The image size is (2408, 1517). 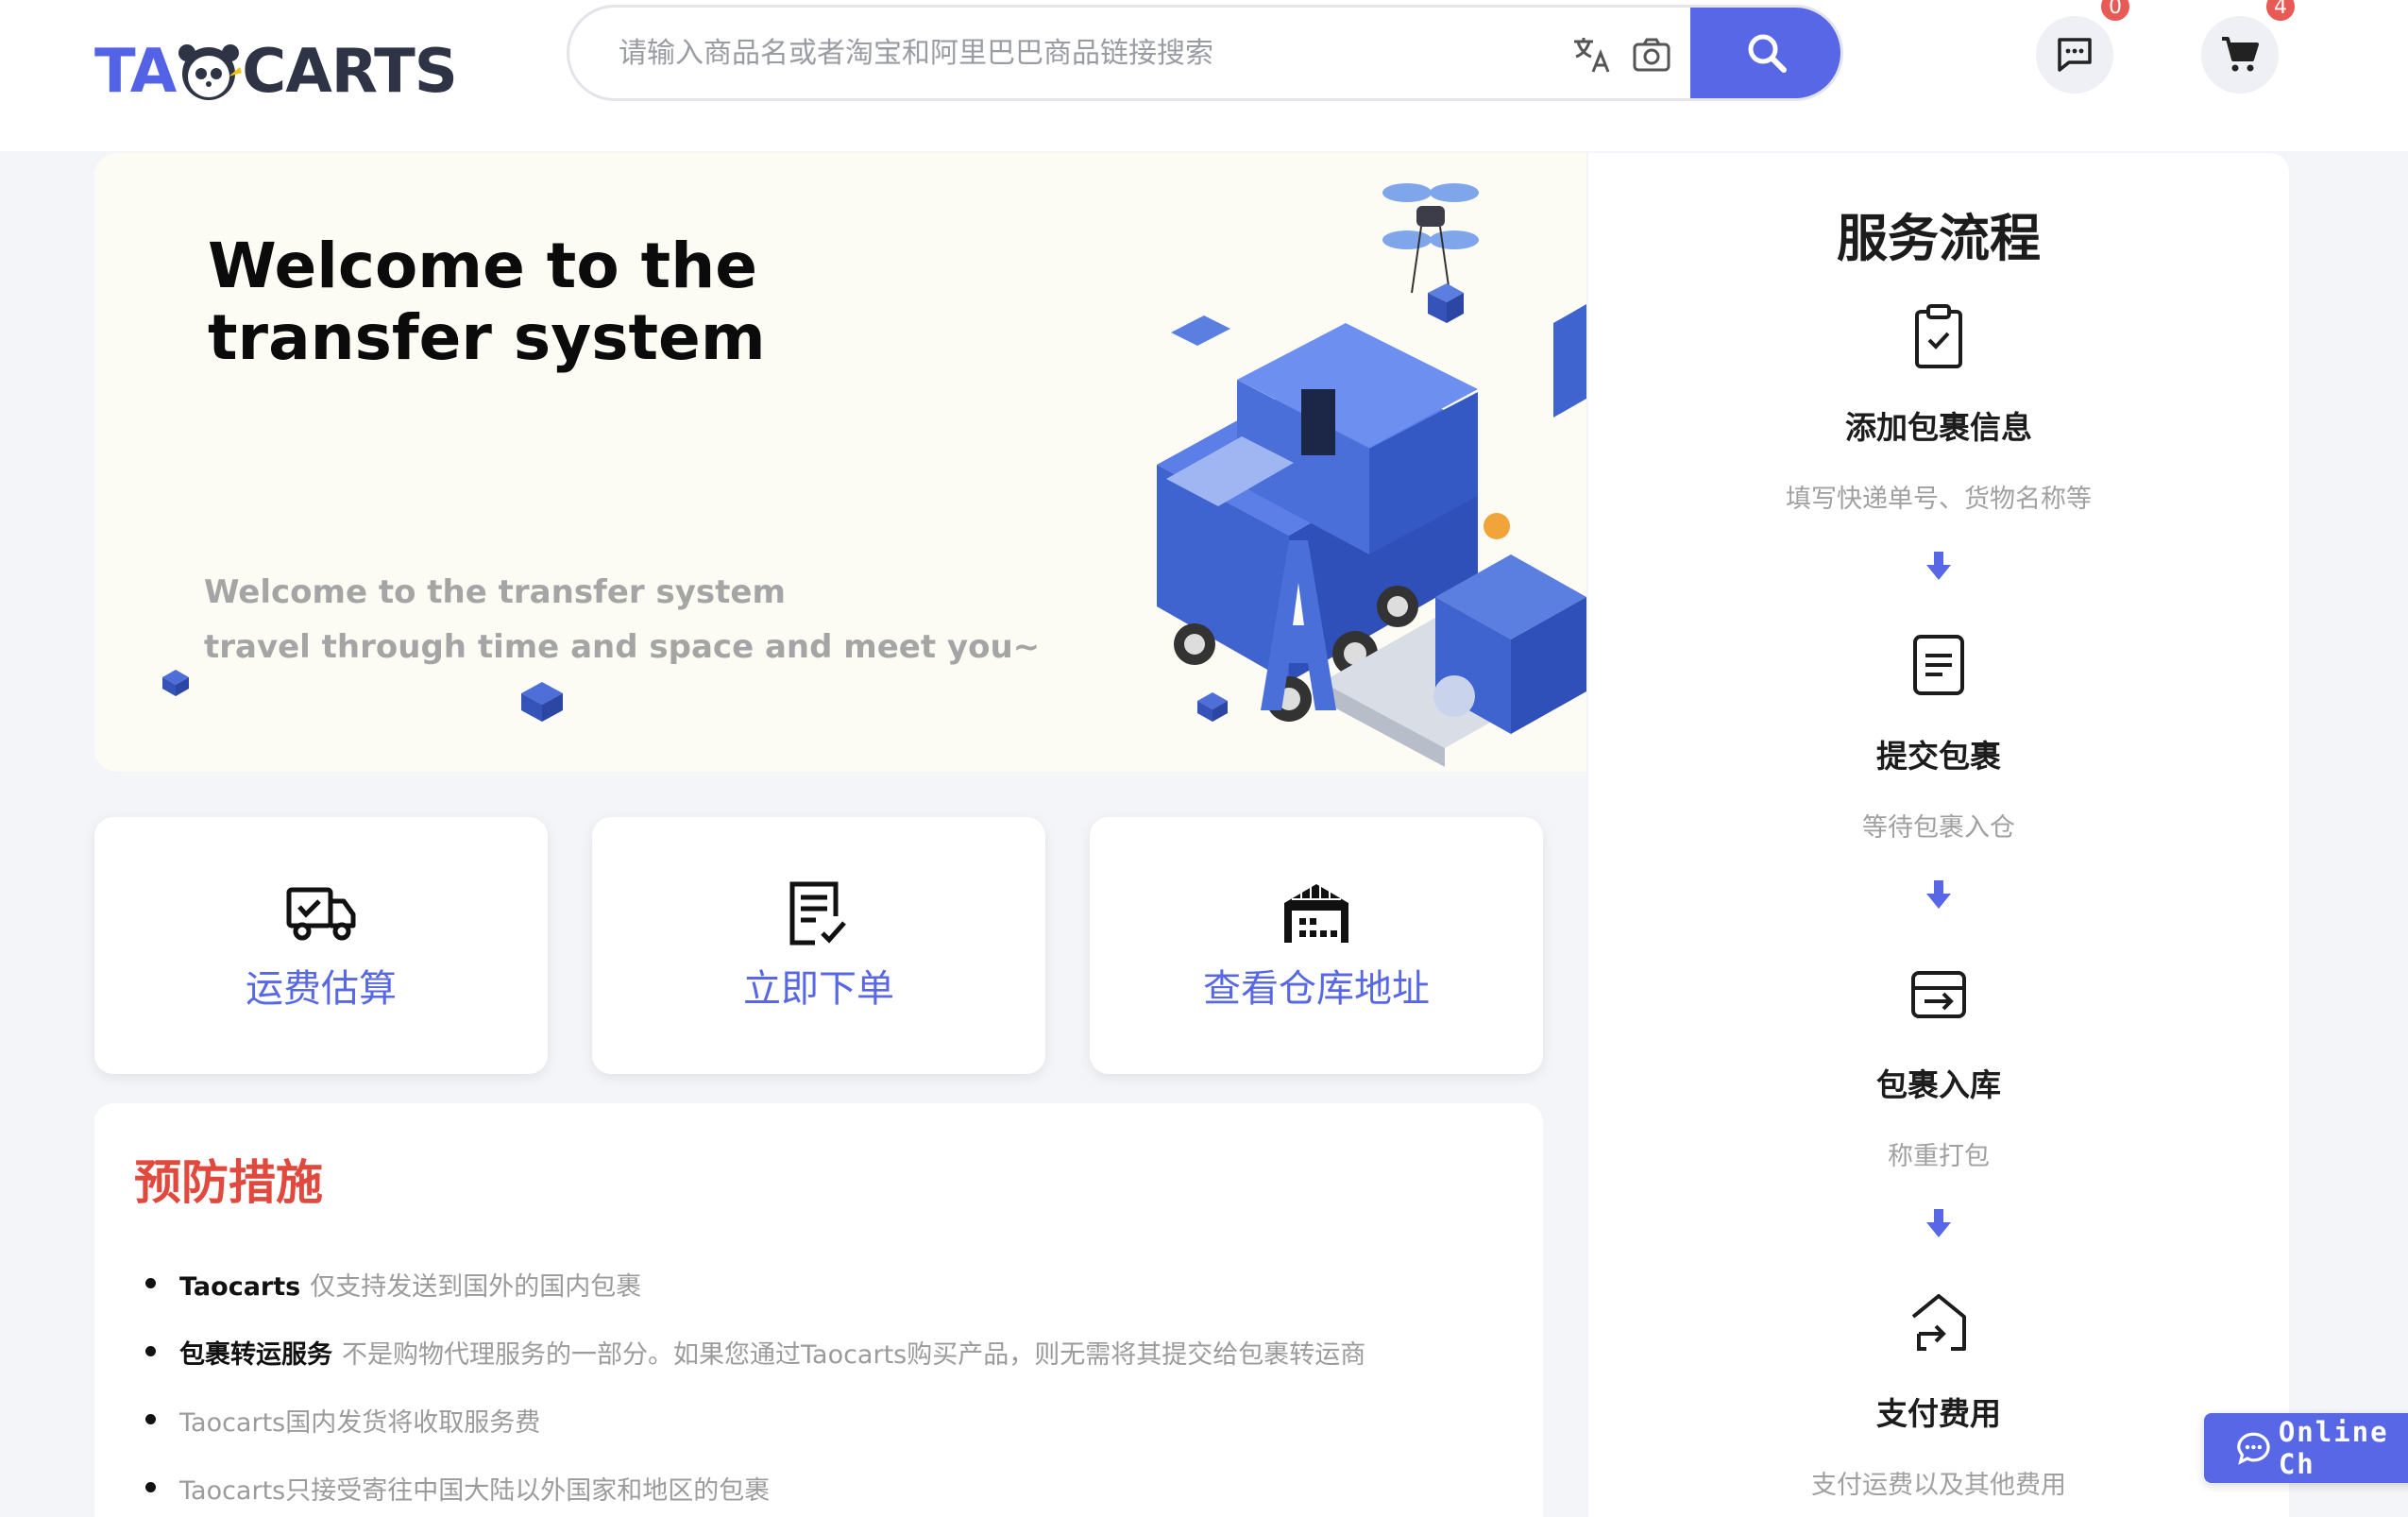 I want to click on precaution-item: Taocarts国内发货将收取服务费, so click(x=342, y=1420).